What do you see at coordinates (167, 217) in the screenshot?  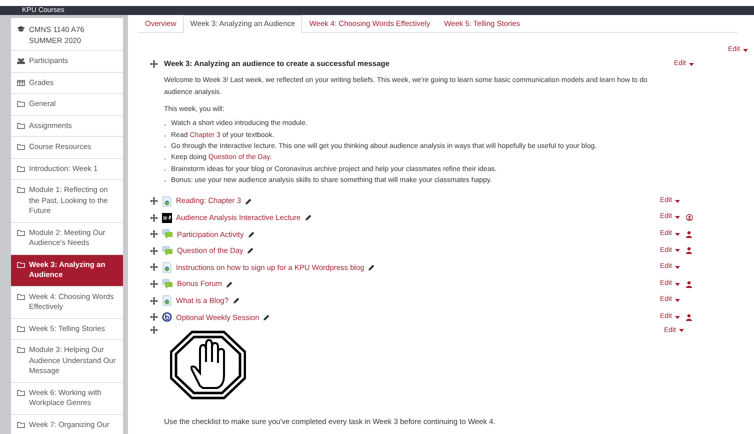 I see `h5p-icon` at bounding box center [167, 217].